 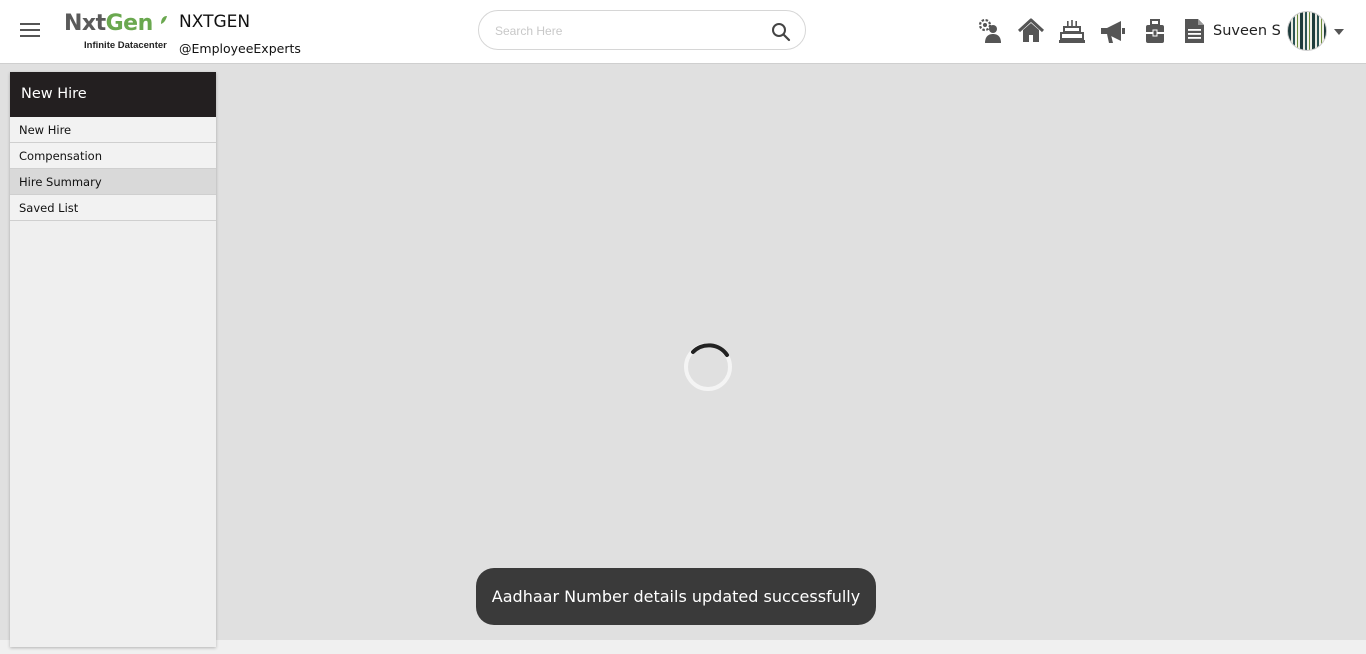 What do you see at coordinates (1247, 31) in the screenshot?
I see `user-name: Suveen S` at bounding box center [1247, 31].